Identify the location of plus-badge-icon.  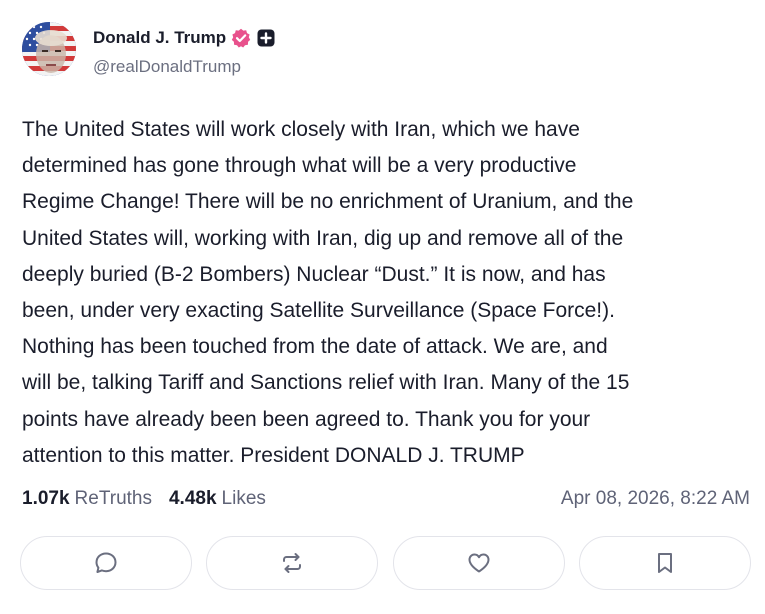
(266, 38).